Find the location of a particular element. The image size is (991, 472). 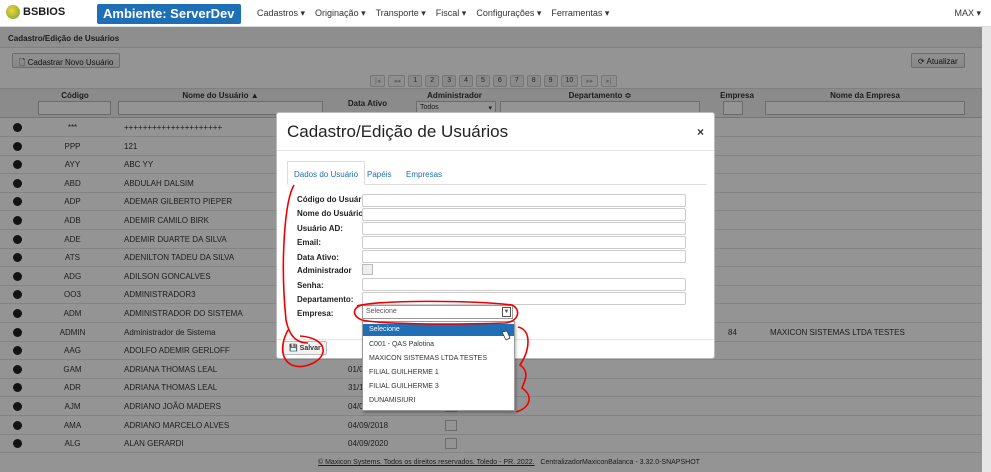

email-field is located at coordinates (524, 242).